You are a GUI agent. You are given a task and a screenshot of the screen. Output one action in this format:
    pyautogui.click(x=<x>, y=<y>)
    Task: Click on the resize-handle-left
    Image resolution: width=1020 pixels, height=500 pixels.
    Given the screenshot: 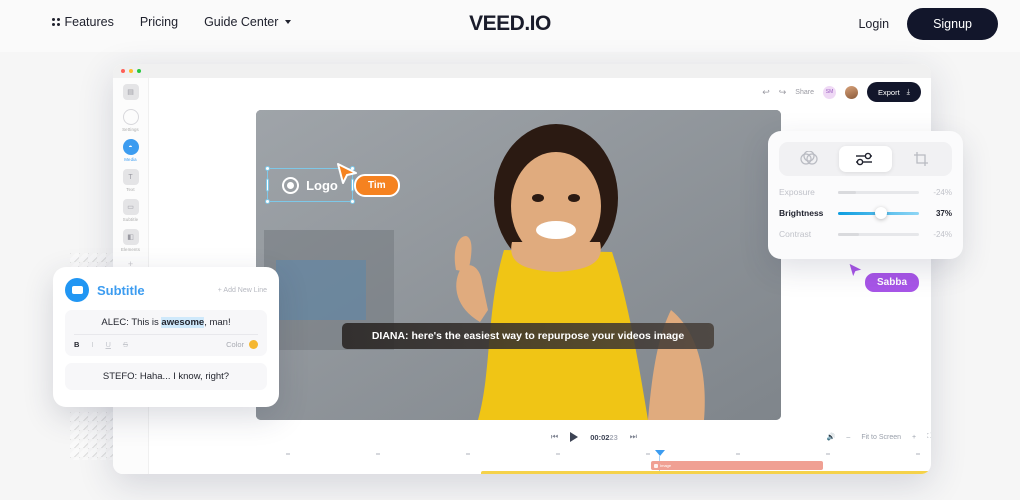 What is the action you would take?
    pyautogui.click(x=267, y=185)
    